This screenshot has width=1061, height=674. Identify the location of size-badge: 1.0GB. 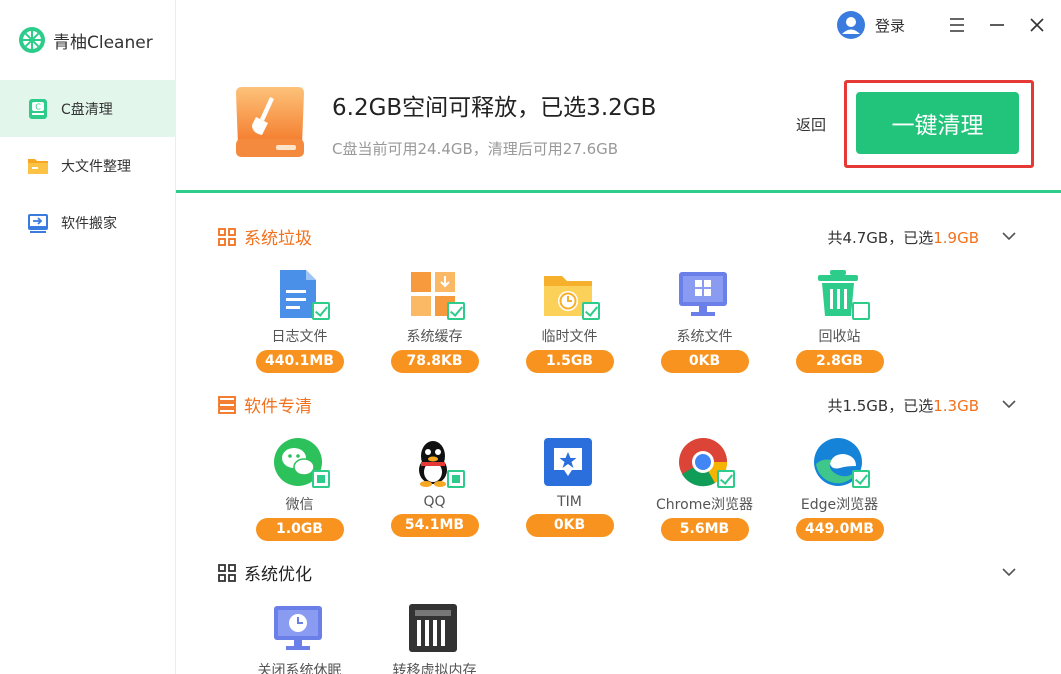
(299, 529).